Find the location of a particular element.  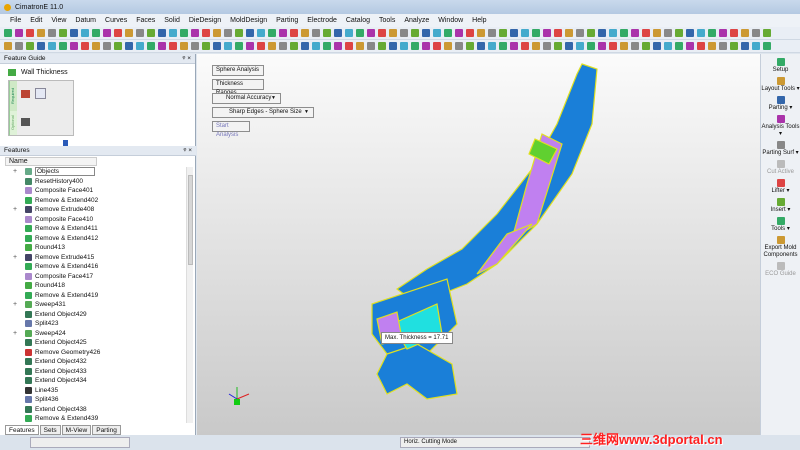

tree-item: + Remove Extrude408 is located at coordinates (95, 210).